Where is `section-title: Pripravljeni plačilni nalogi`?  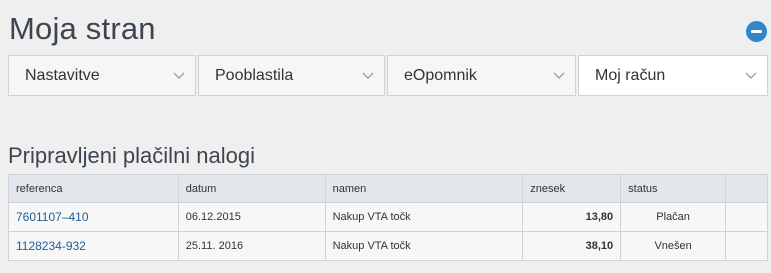
section-title: Pripravljeni plačilni nalogi is located at coordinates (132, 155).